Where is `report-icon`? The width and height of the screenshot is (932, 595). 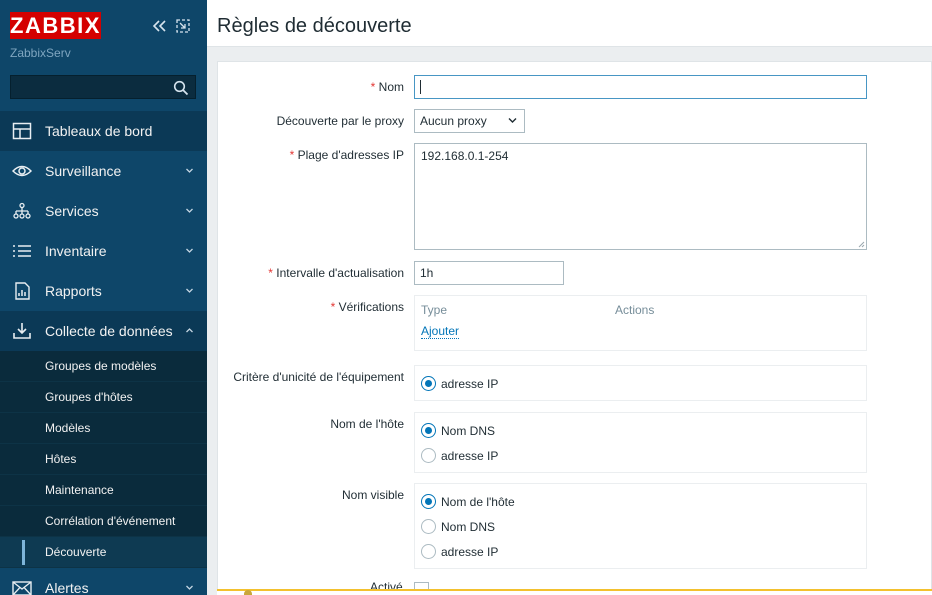 report-icon is located at coordinates (22, 291).